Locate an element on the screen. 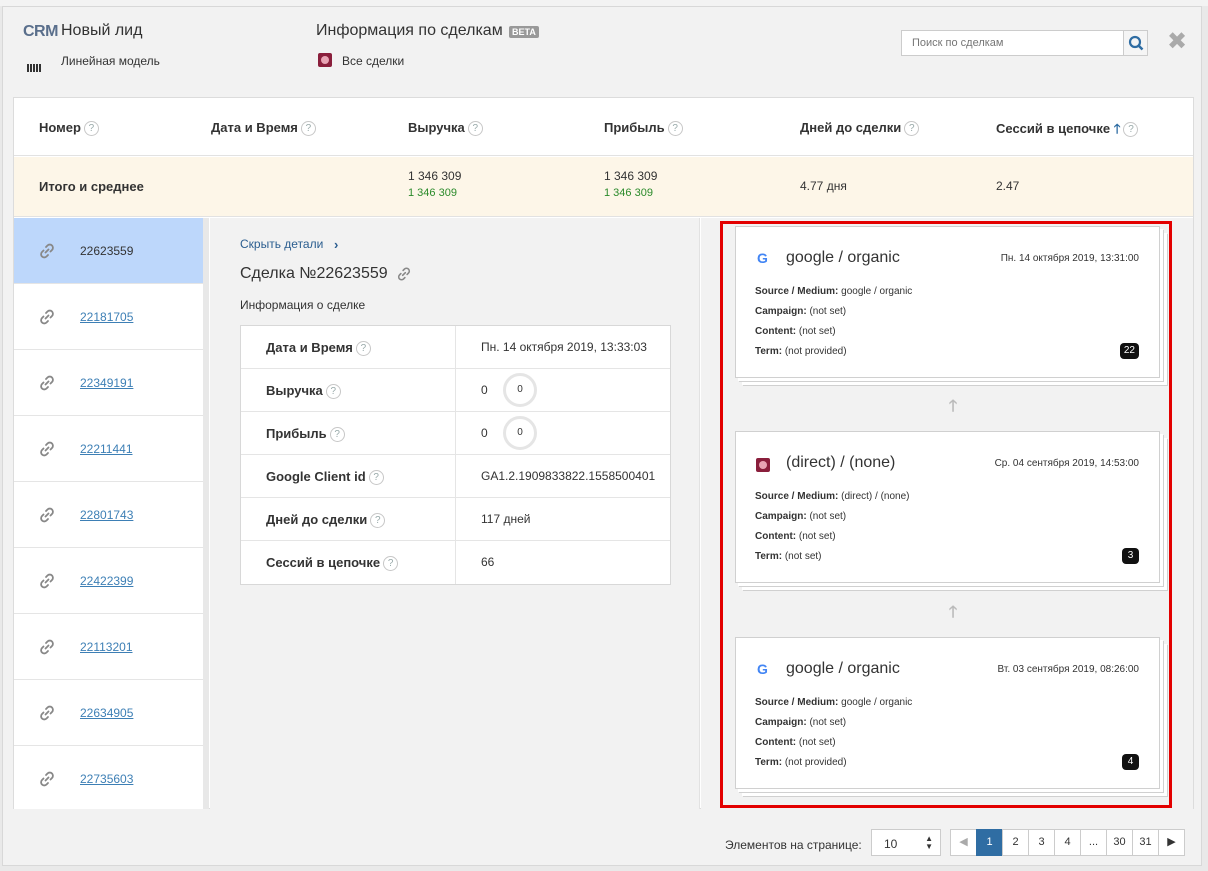  page-button: 30 is located at coordinates (1119, 842).